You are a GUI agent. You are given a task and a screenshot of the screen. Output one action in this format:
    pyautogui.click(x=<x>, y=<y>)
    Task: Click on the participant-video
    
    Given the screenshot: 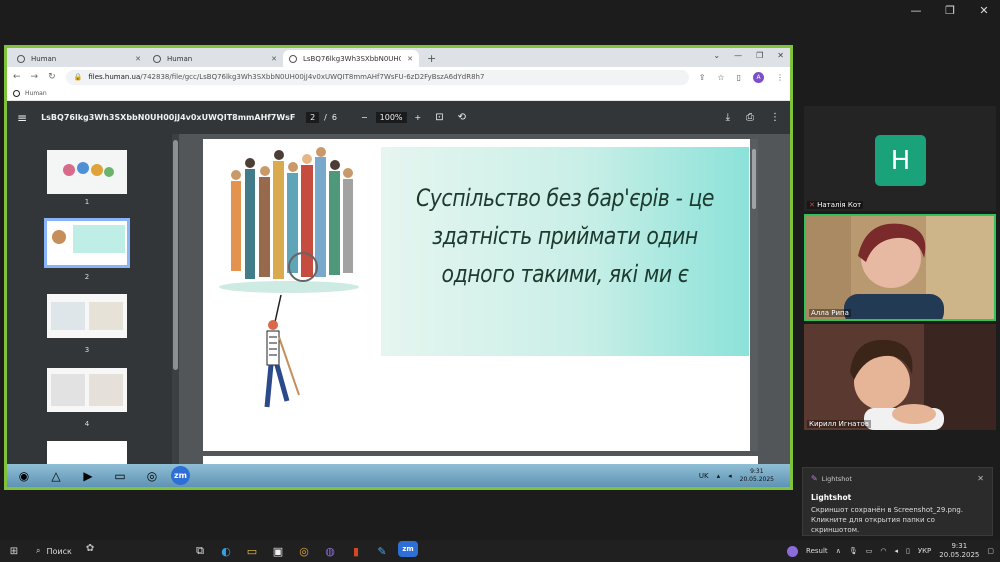 What is the action you would take?
    pyautogui.click(x=900, y=267)
    